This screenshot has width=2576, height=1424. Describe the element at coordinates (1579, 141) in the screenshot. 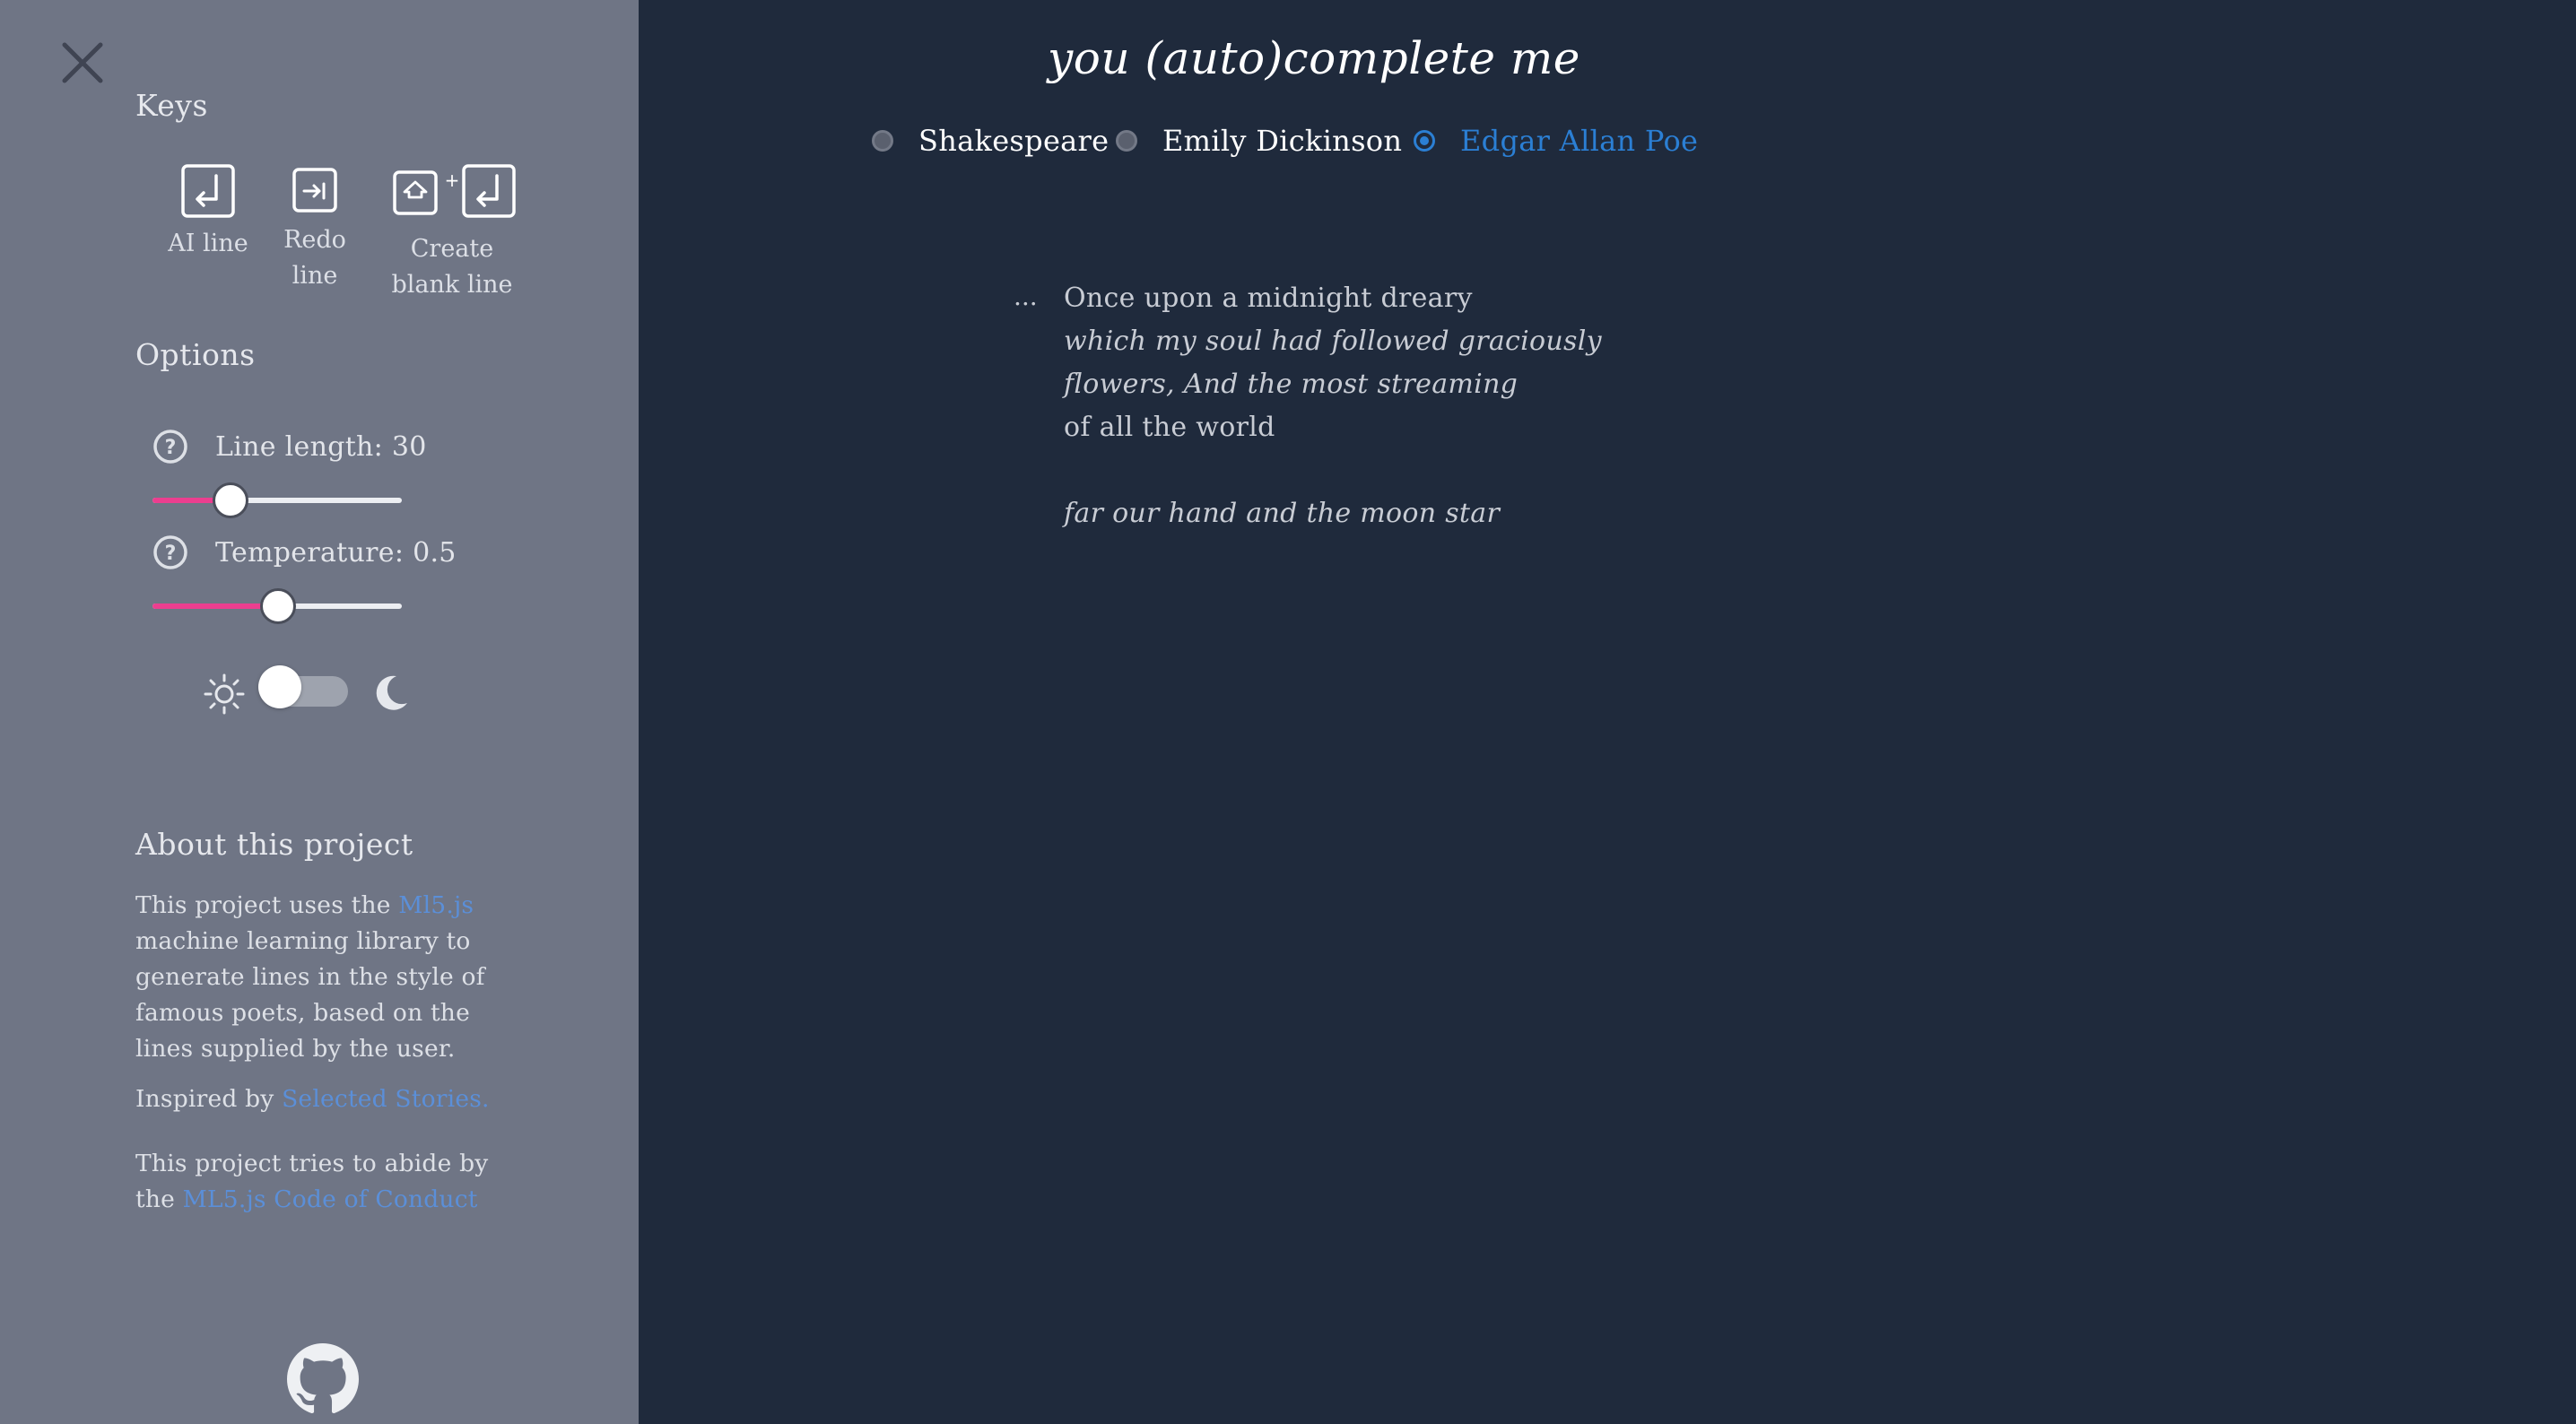

I see `poet-label: Edgar Allan Poe` at that location.